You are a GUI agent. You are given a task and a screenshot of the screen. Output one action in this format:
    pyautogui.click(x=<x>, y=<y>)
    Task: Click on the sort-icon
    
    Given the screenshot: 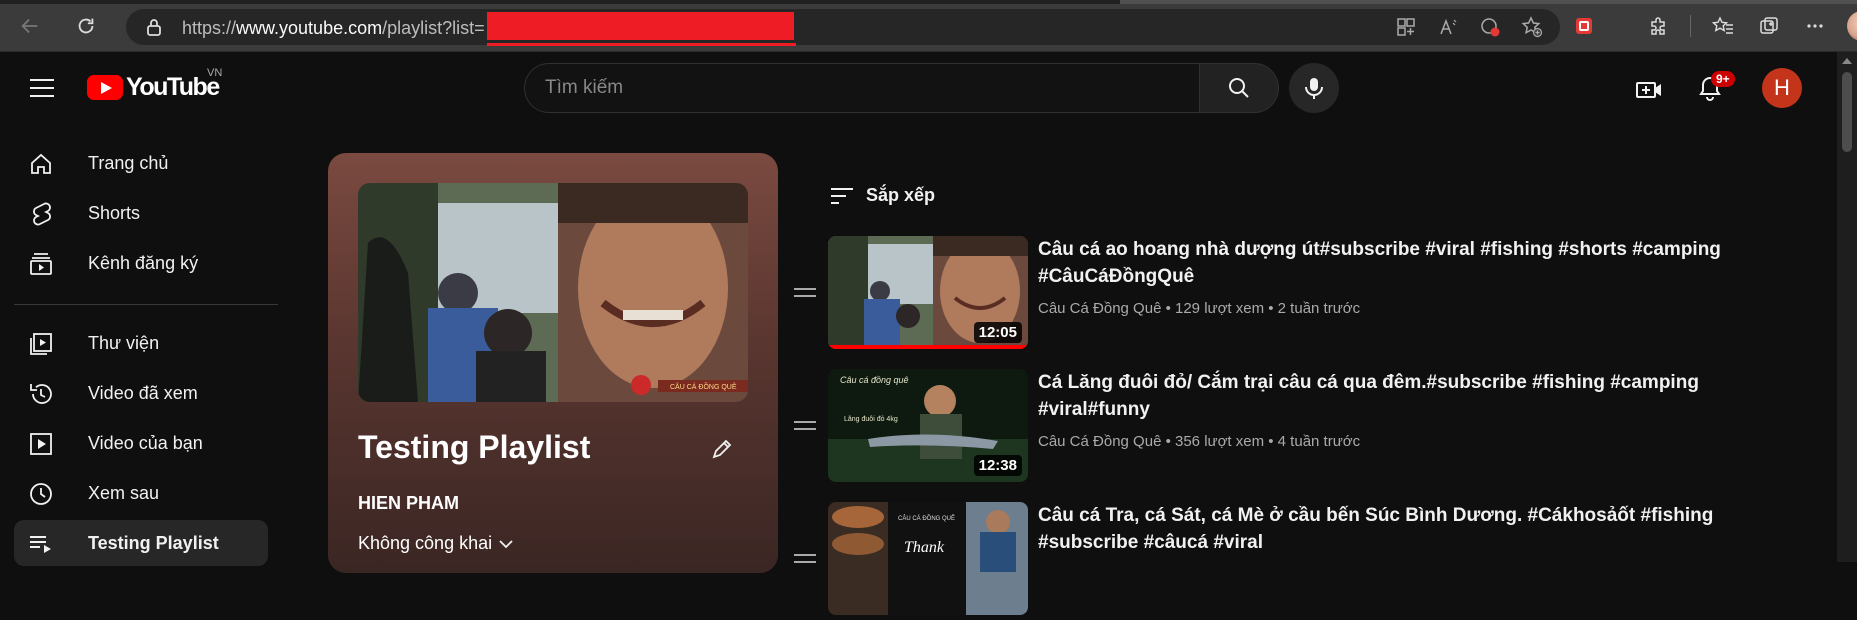 What is the action you would take?
    pyautogui.click(x=842, y=195)
    